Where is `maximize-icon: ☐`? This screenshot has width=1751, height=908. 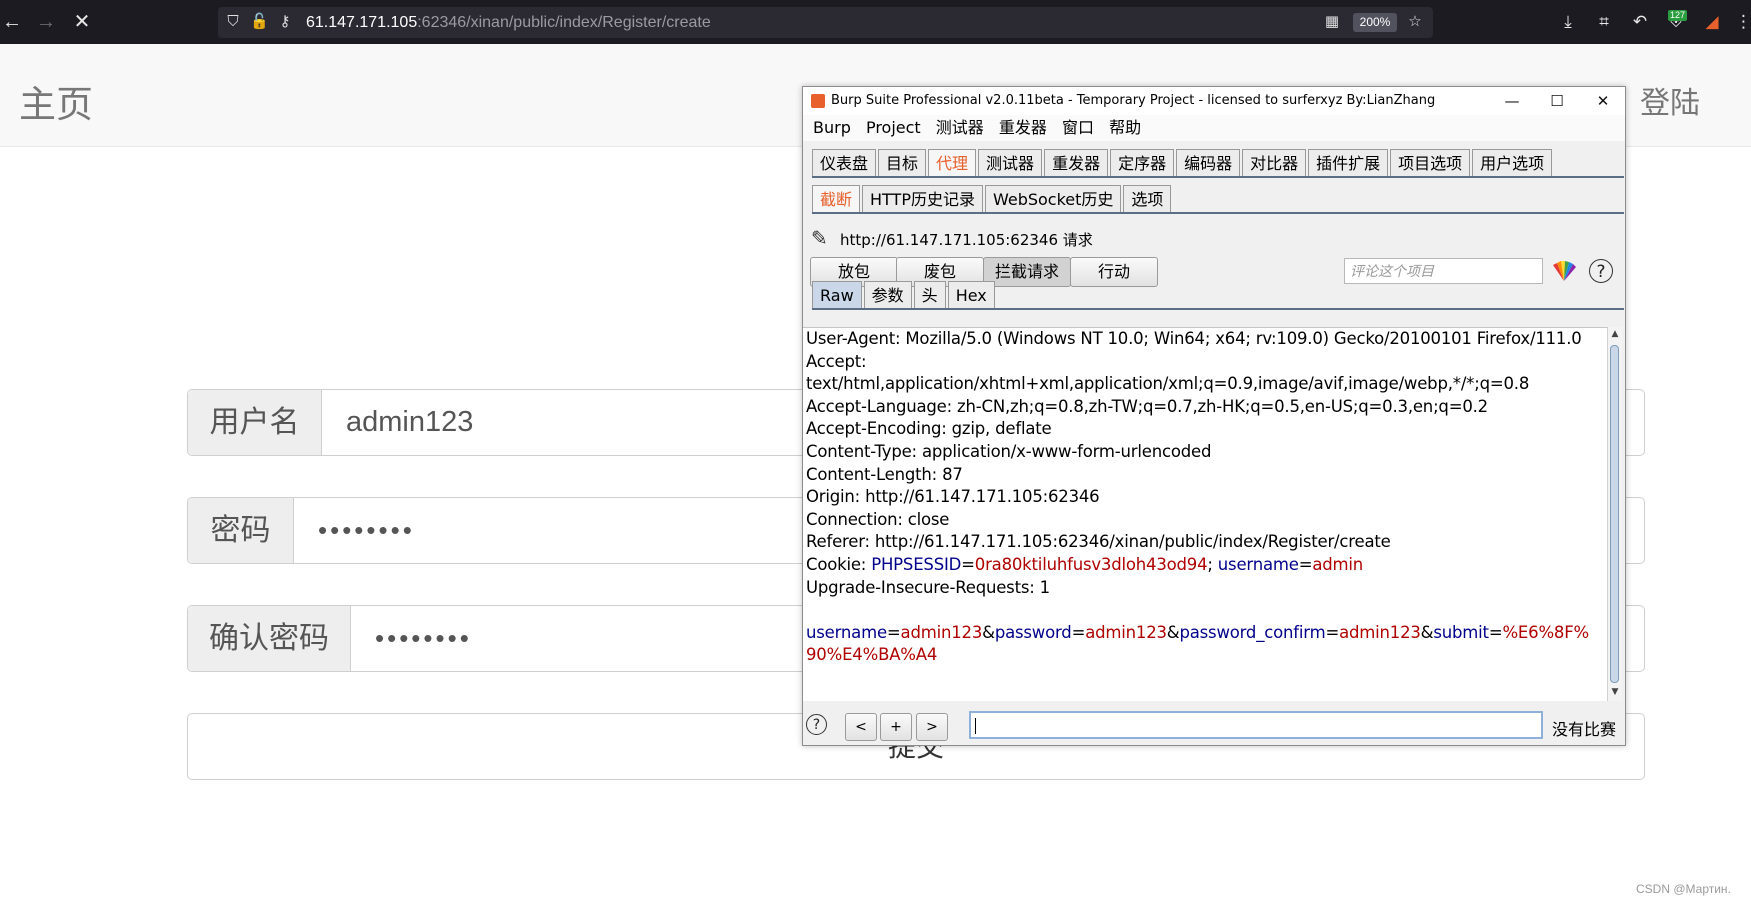
maximize-icon: ☐ is located at coordinates (1557, 101).